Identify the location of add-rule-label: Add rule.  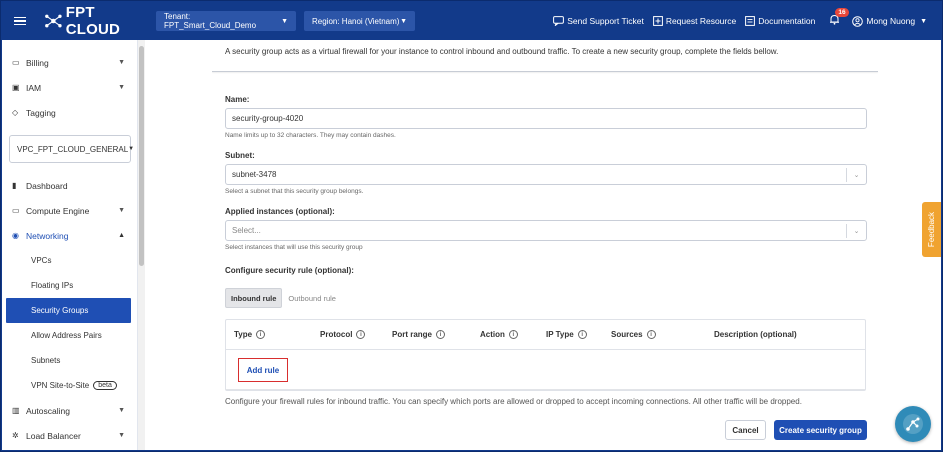
(263, 370).